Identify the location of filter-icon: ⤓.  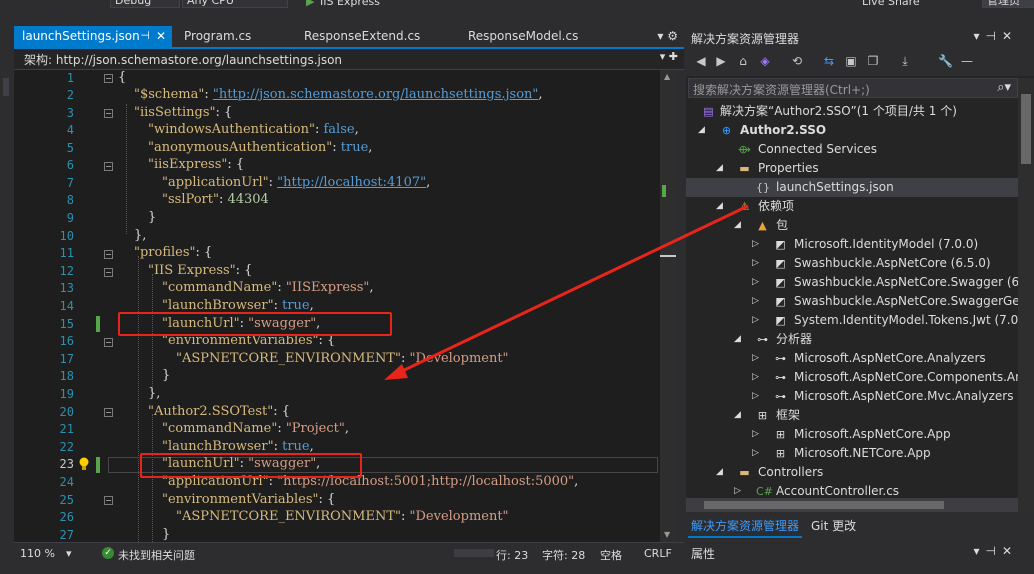
(905, 61).